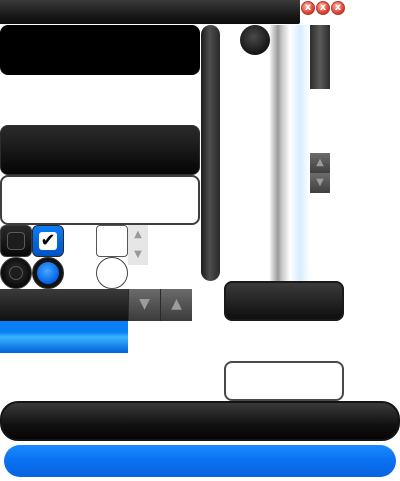  I want to click on combo-box, so click(64, 305).